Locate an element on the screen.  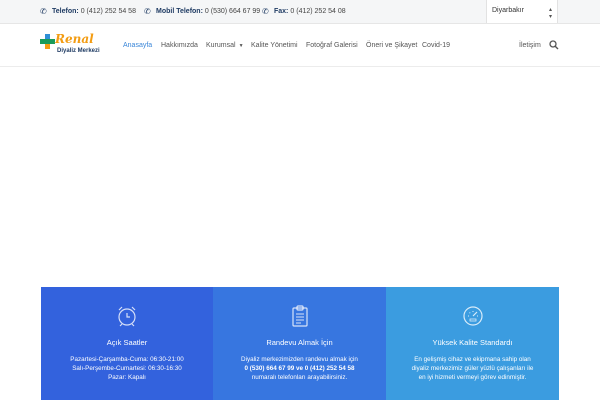
feature-line: Pazar: Kapalı is located at coordinates (127, 377).